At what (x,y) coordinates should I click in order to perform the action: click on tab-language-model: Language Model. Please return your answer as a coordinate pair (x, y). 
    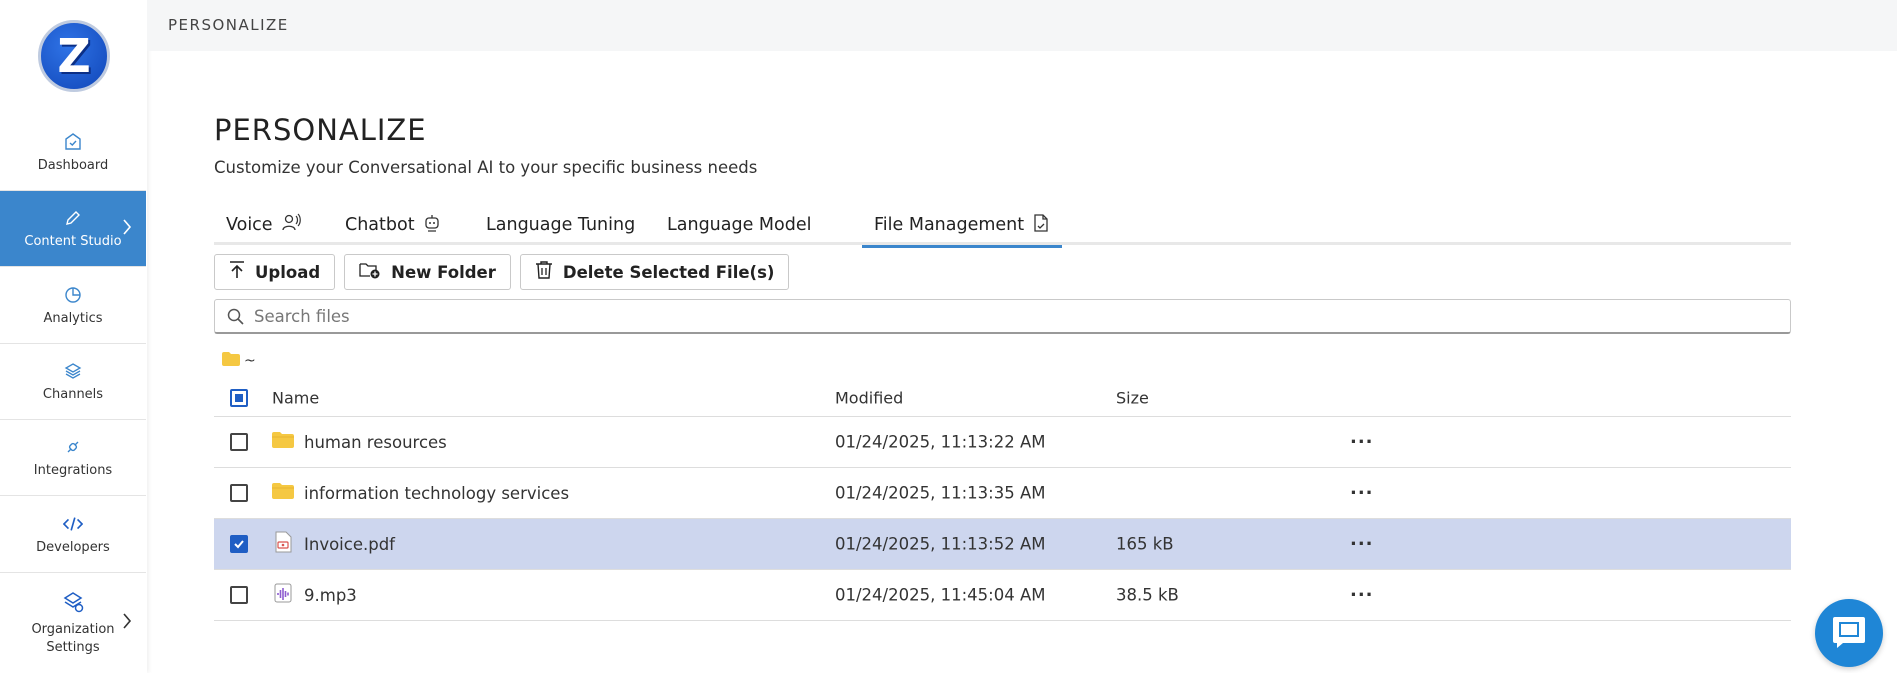
    Looking at the image, I should click on (739, 225).